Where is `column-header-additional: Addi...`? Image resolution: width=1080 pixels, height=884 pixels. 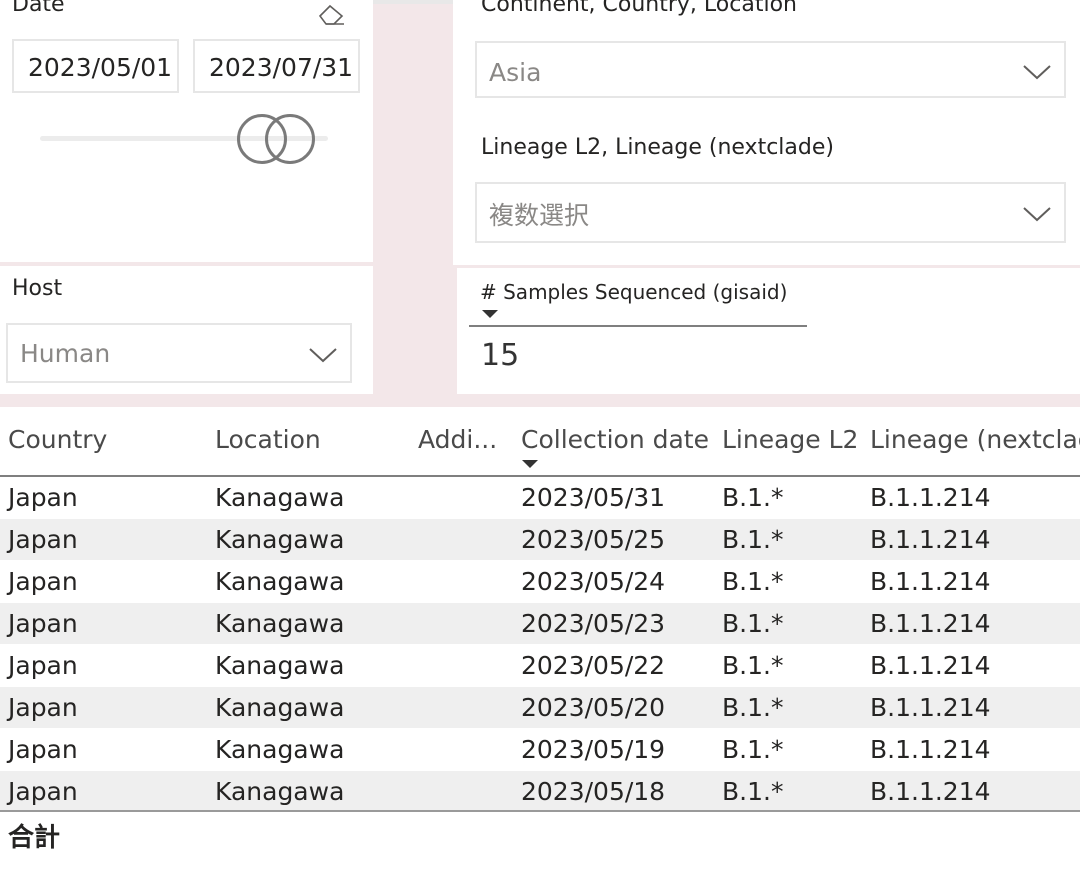
column-header-additional: Addi... is located at coordinates (457, 439).